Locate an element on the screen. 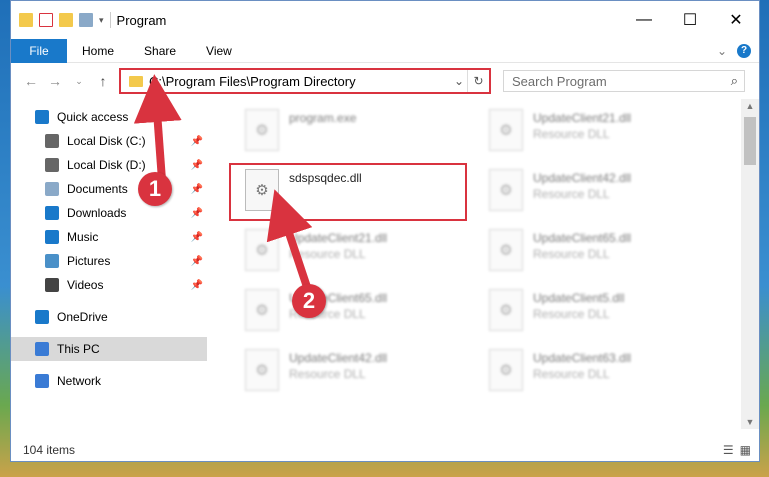 Image resolution: width=769 pixels, height=477 pixels. file-tab: File is located at coordinates (39, 50).